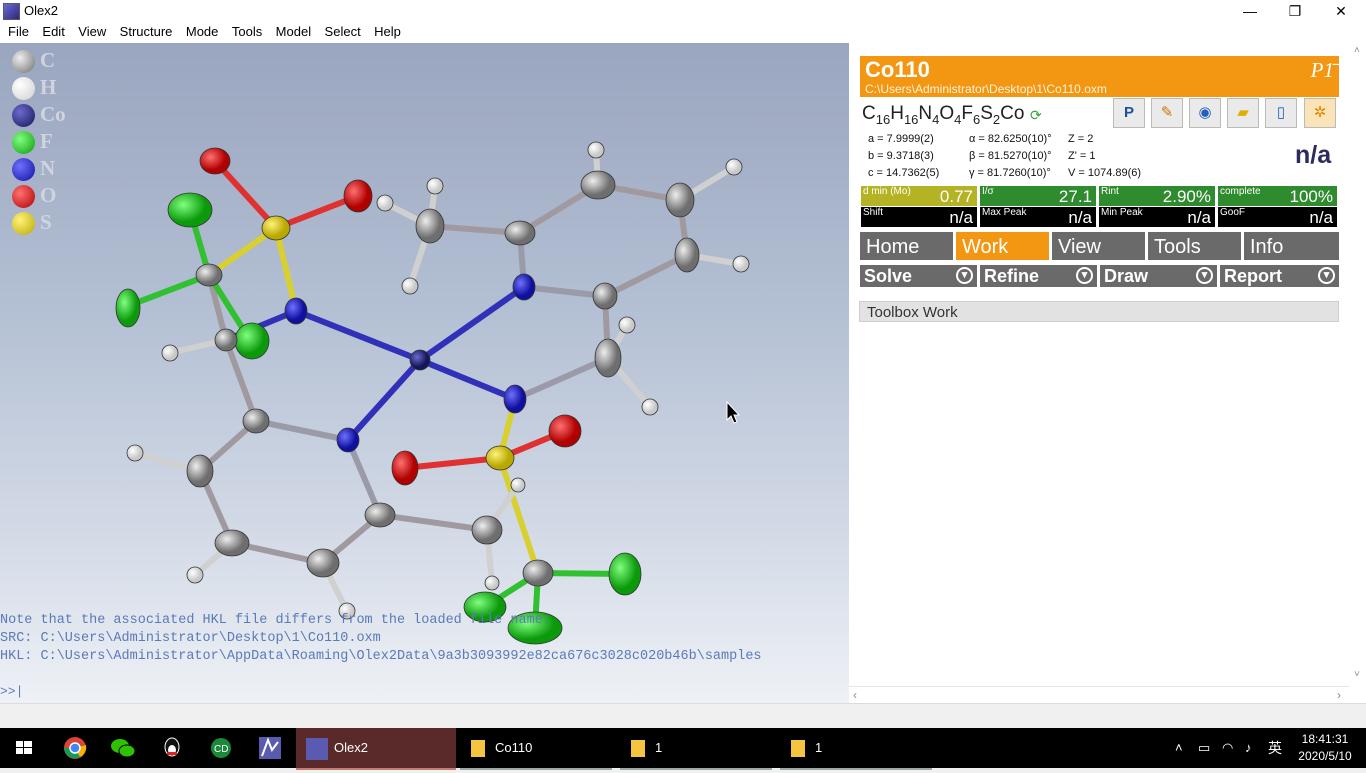 This screenshot has width=1366, height=773. Describe the element at coordinates (11, 691) in the screenshot. I see `command-prompt: >>|` at that location.